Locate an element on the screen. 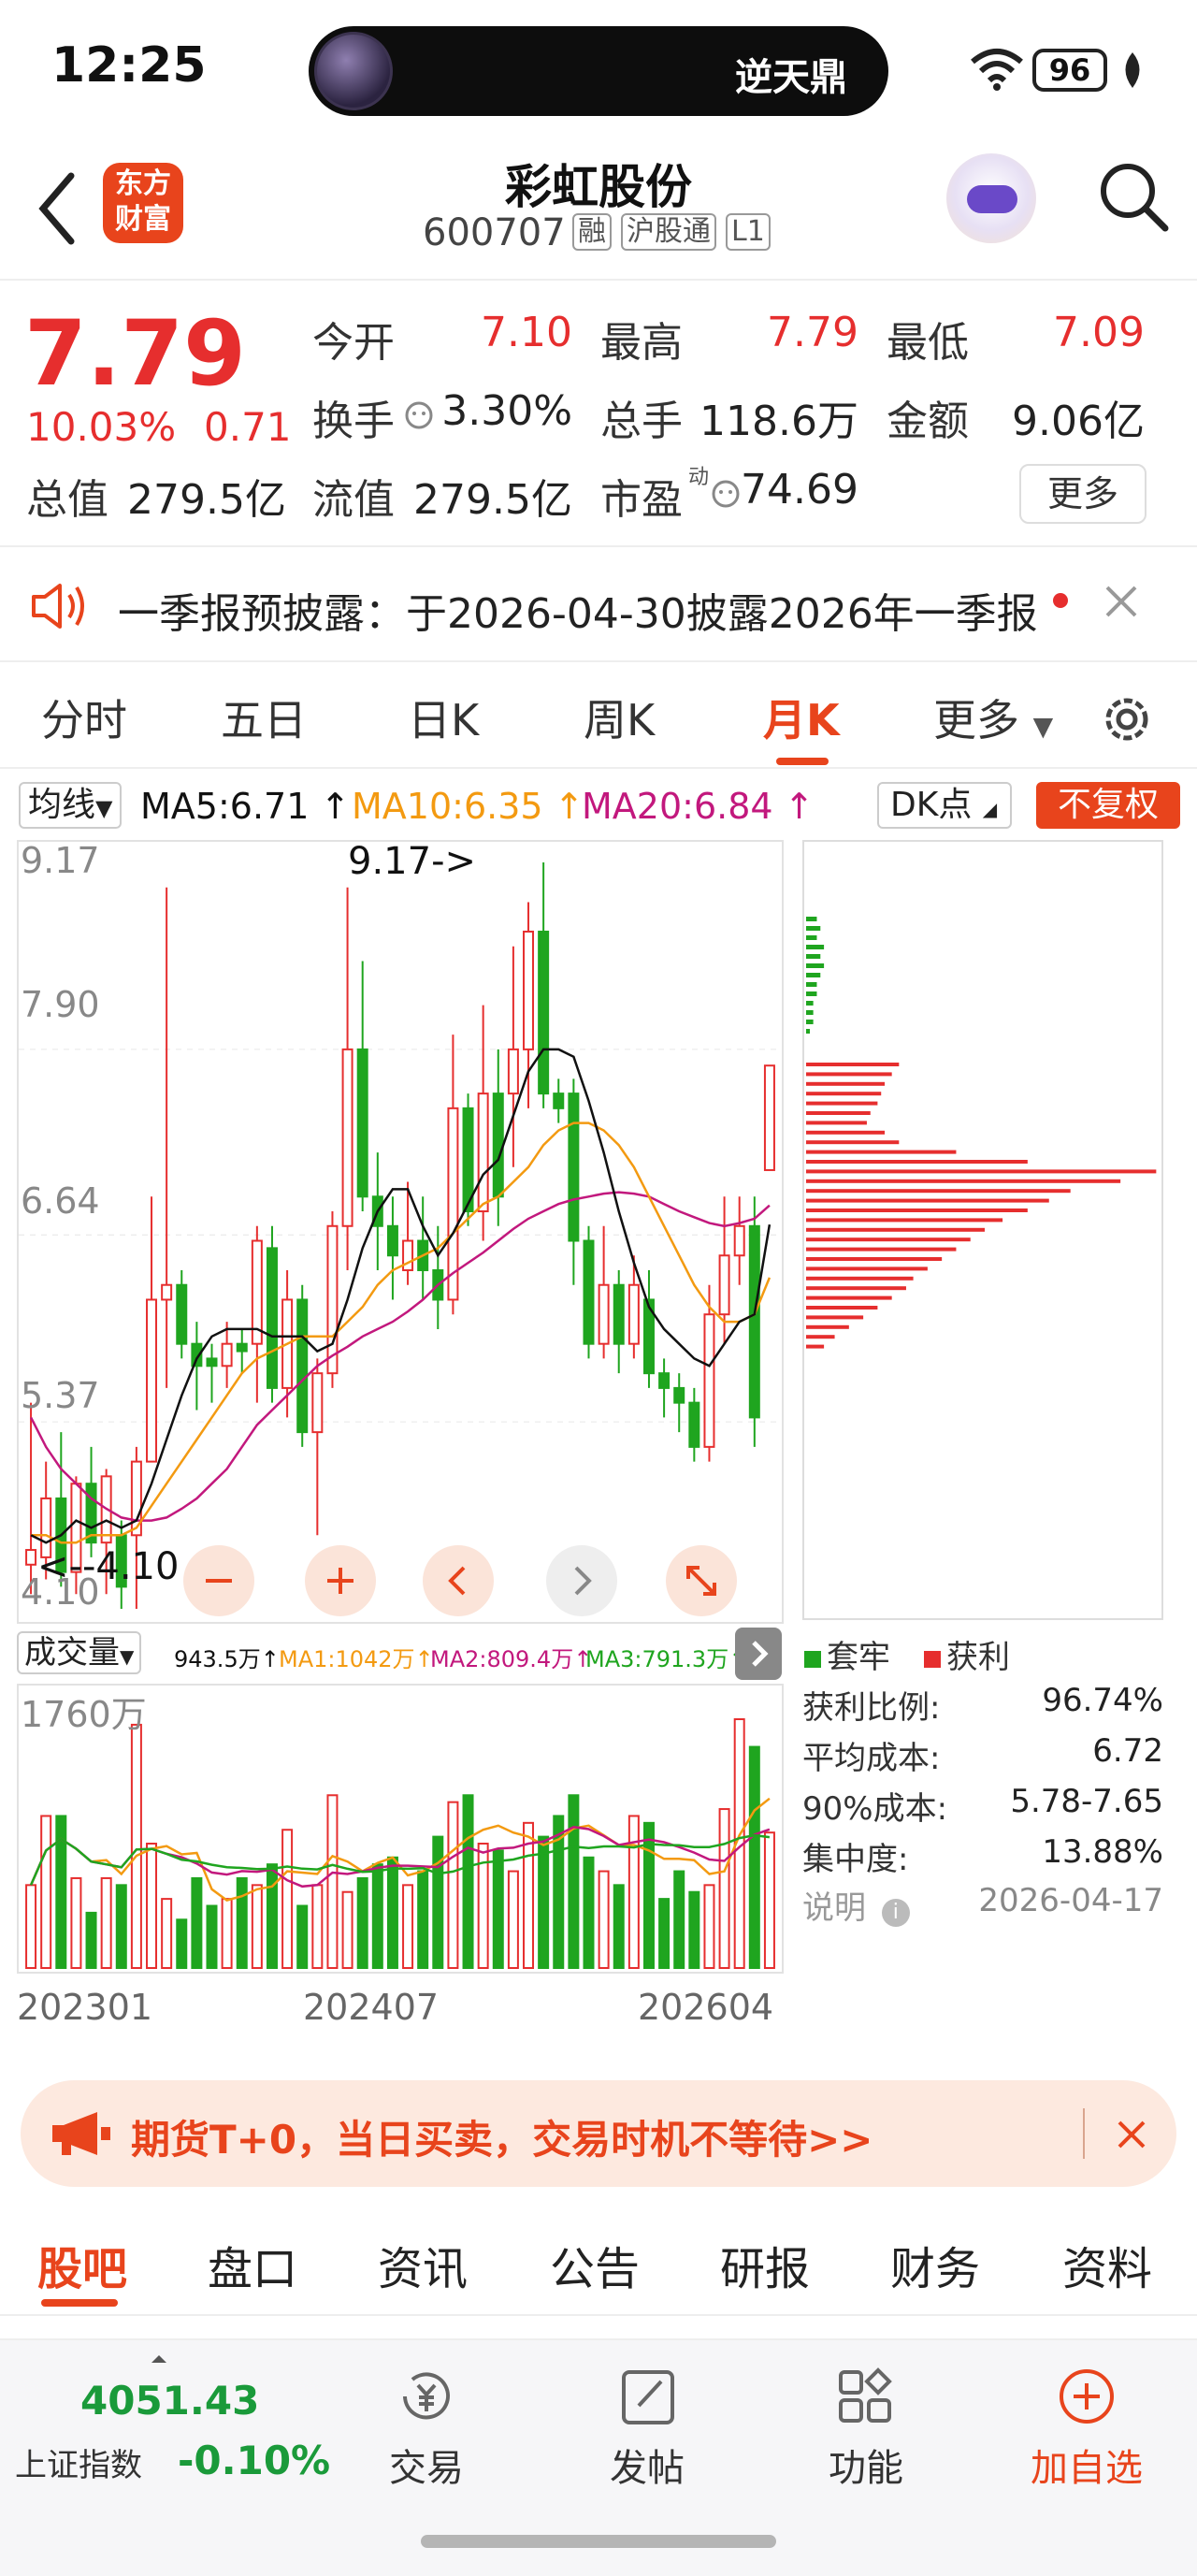 The image size is (1197, 2576). tab-financials: 财务 is located at coordinates (935, 2264).